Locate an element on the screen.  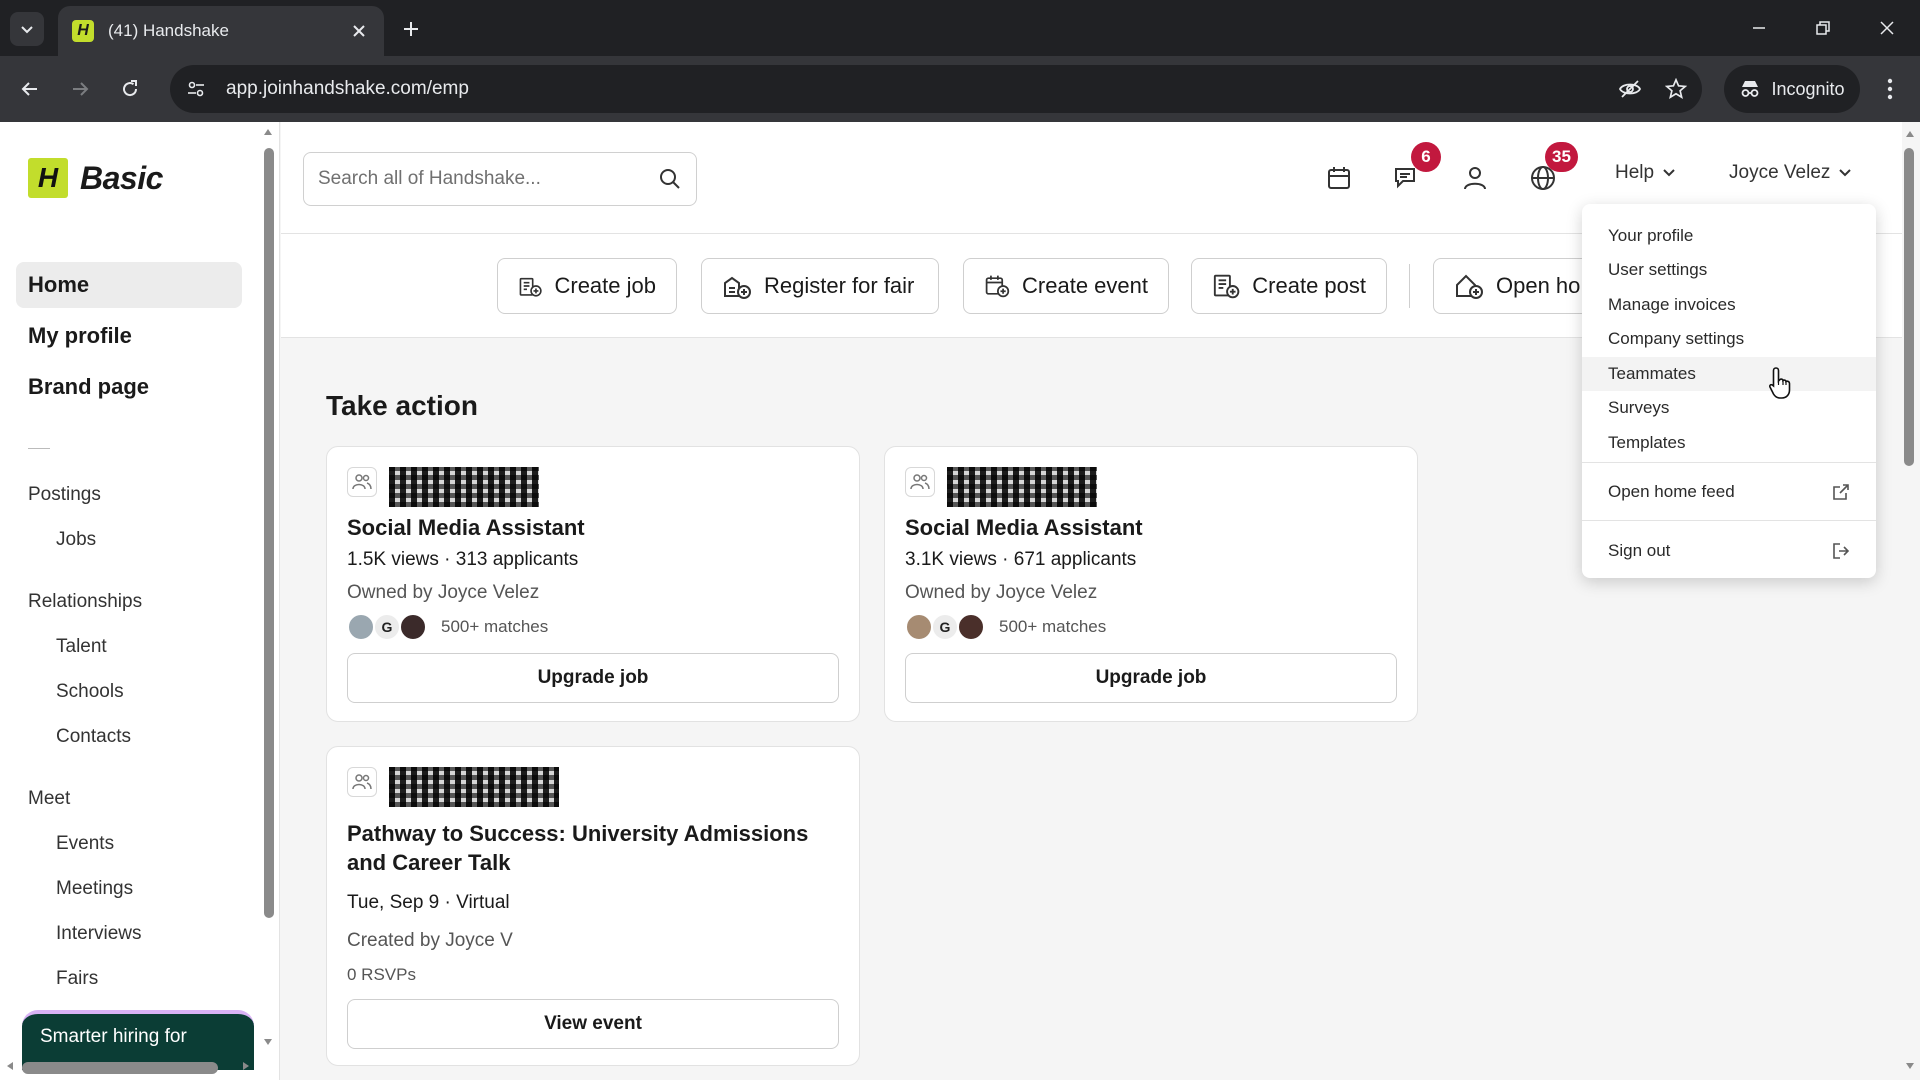
quick-actions-divider is located at coordinates (1409, 286).